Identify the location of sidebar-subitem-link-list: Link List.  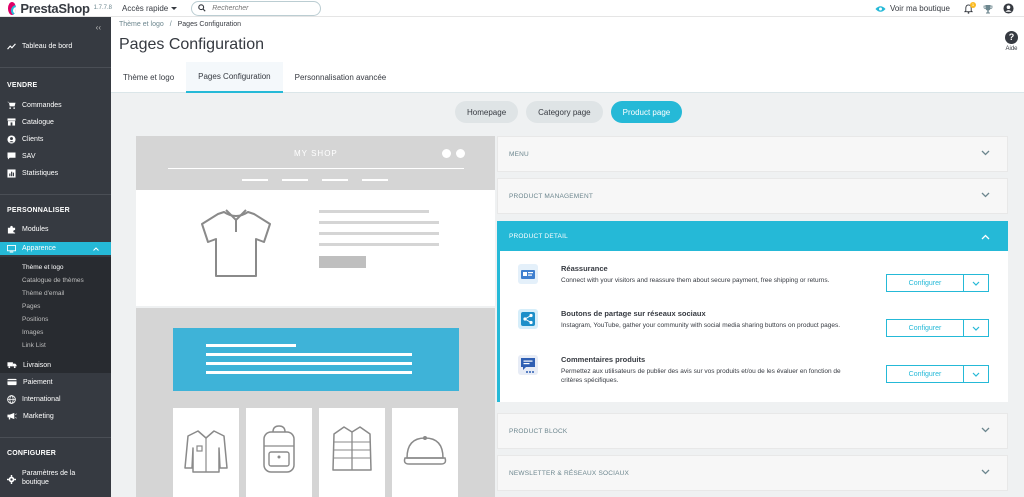
(34, 345).